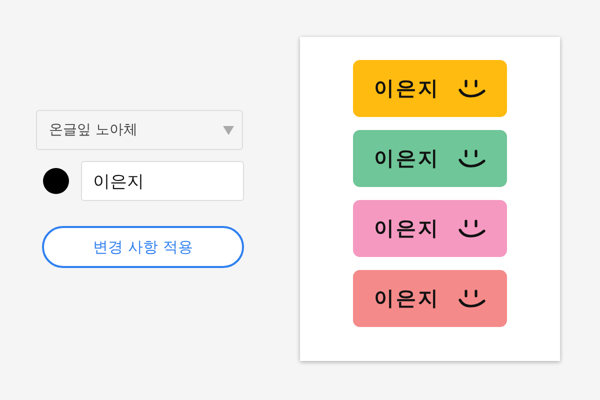 The height and width of the screenshot is (400, 600). Describe the element at coordinates (228, 130) in the screenshot. I see `caret-icon` at that location.